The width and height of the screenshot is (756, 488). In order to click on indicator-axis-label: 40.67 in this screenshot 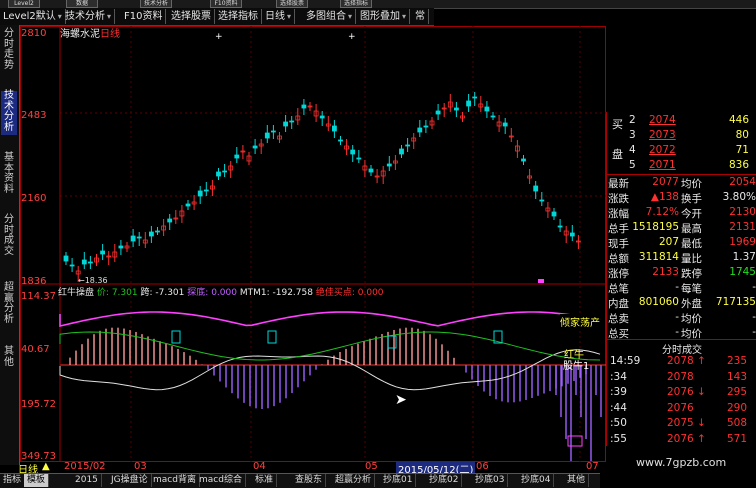, I will do `click(35, 349)`.